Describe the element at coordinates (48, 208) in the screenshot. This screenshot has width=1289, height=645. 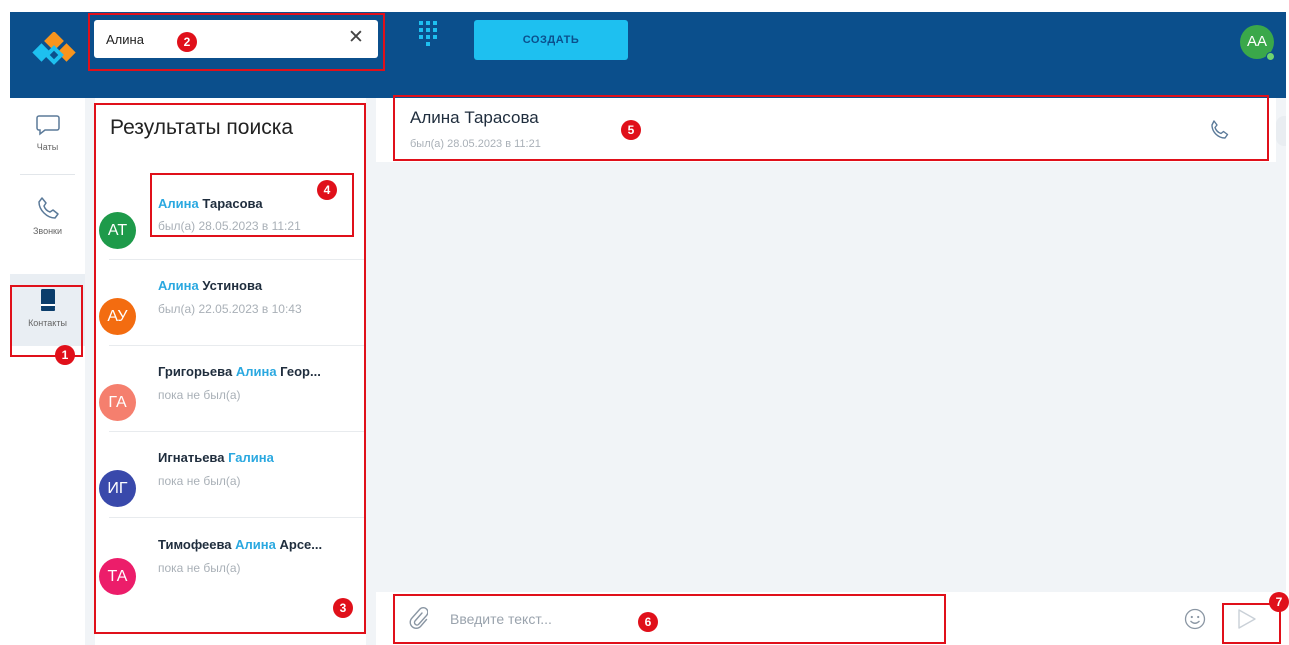
I see `phone-icon` at that location.